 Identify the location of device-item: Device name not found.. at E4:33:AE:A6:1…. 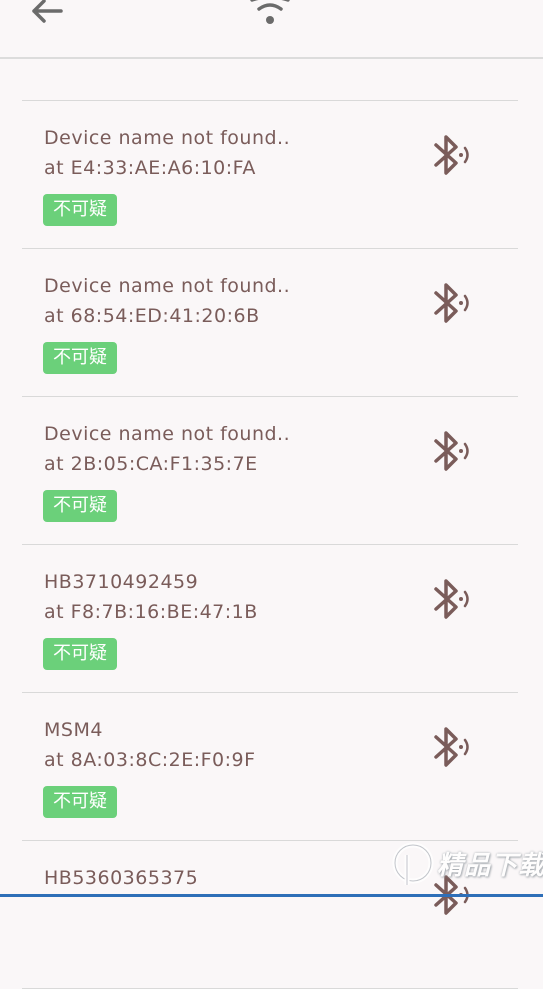
(270, 175).